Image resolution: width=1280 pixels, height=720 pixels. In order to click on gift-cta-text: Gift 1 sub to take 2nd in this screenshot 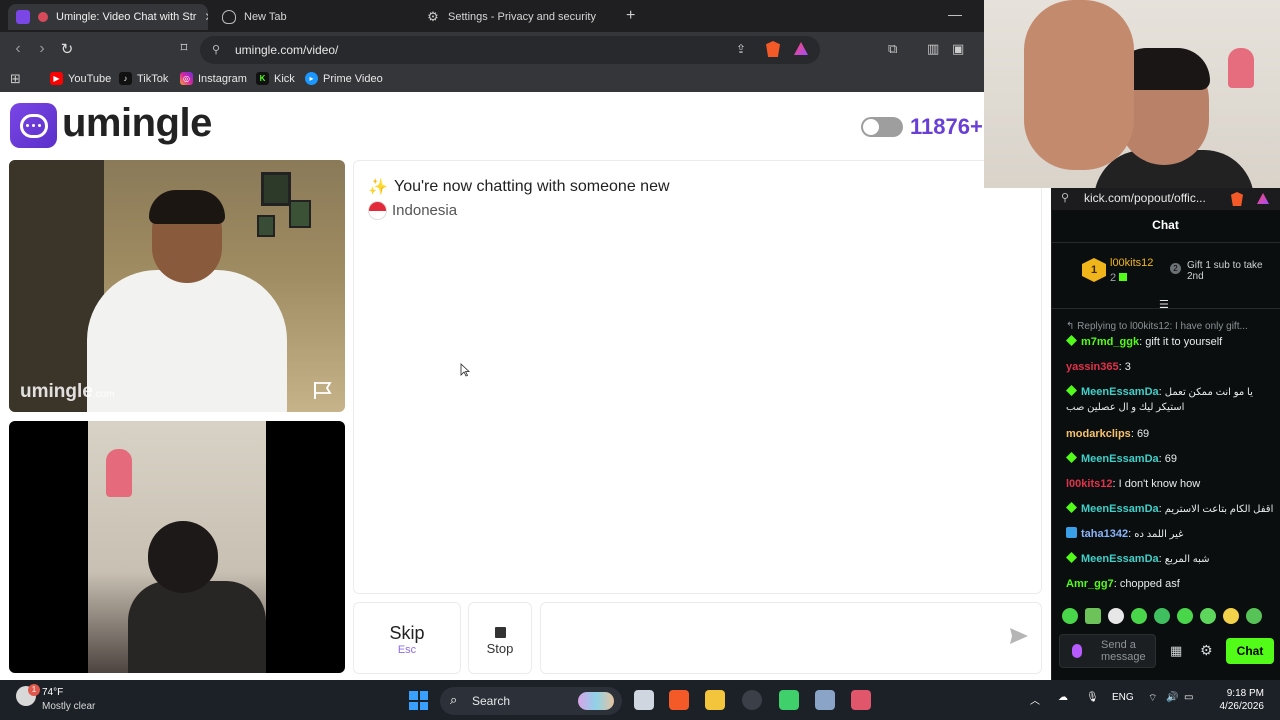, I will do `click(1225, 271)`.